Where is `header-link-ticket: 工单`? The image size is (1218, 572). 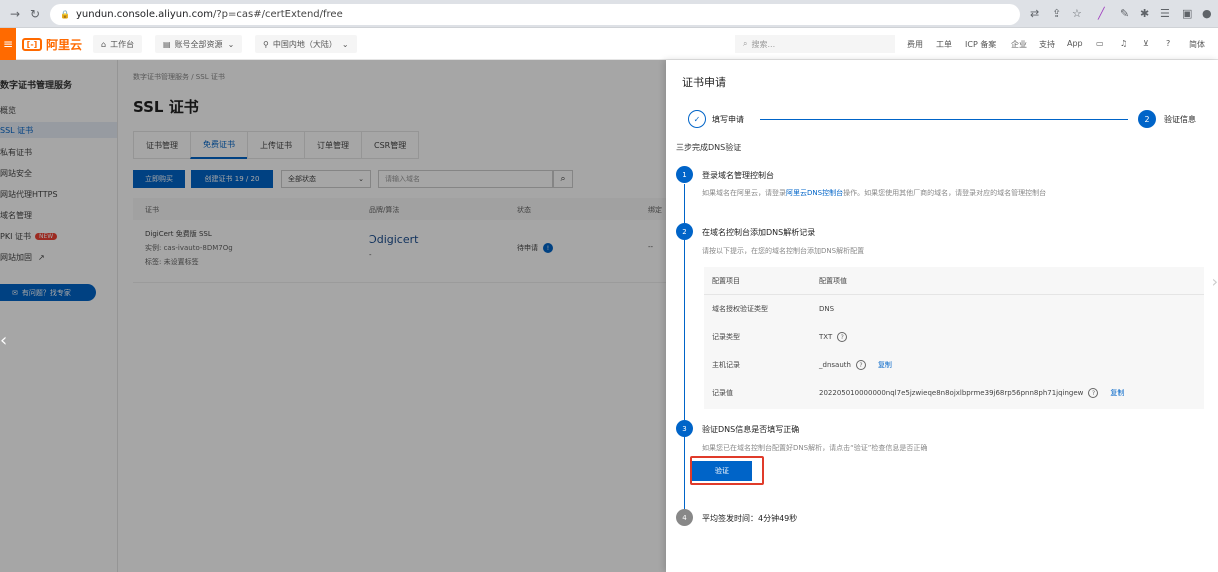 header-link-ticket: 工单 is located at coordinates (944, 44).